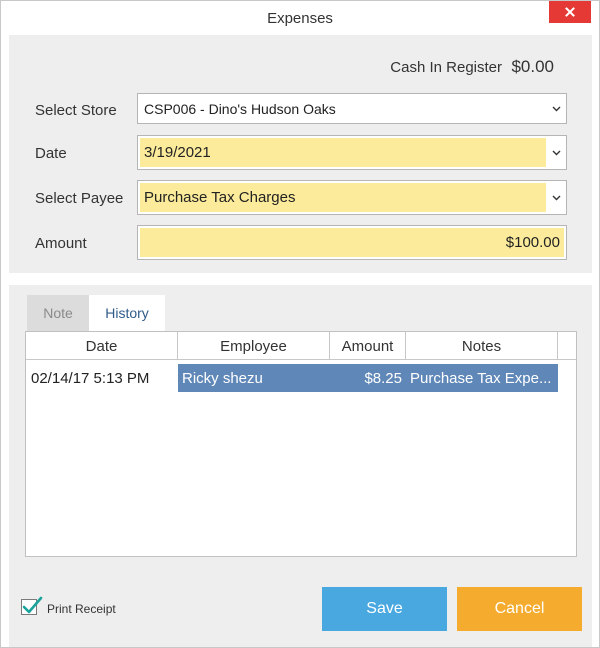  I want to click on grid-header: Date Employee Amount Notes, so click(301, 346).